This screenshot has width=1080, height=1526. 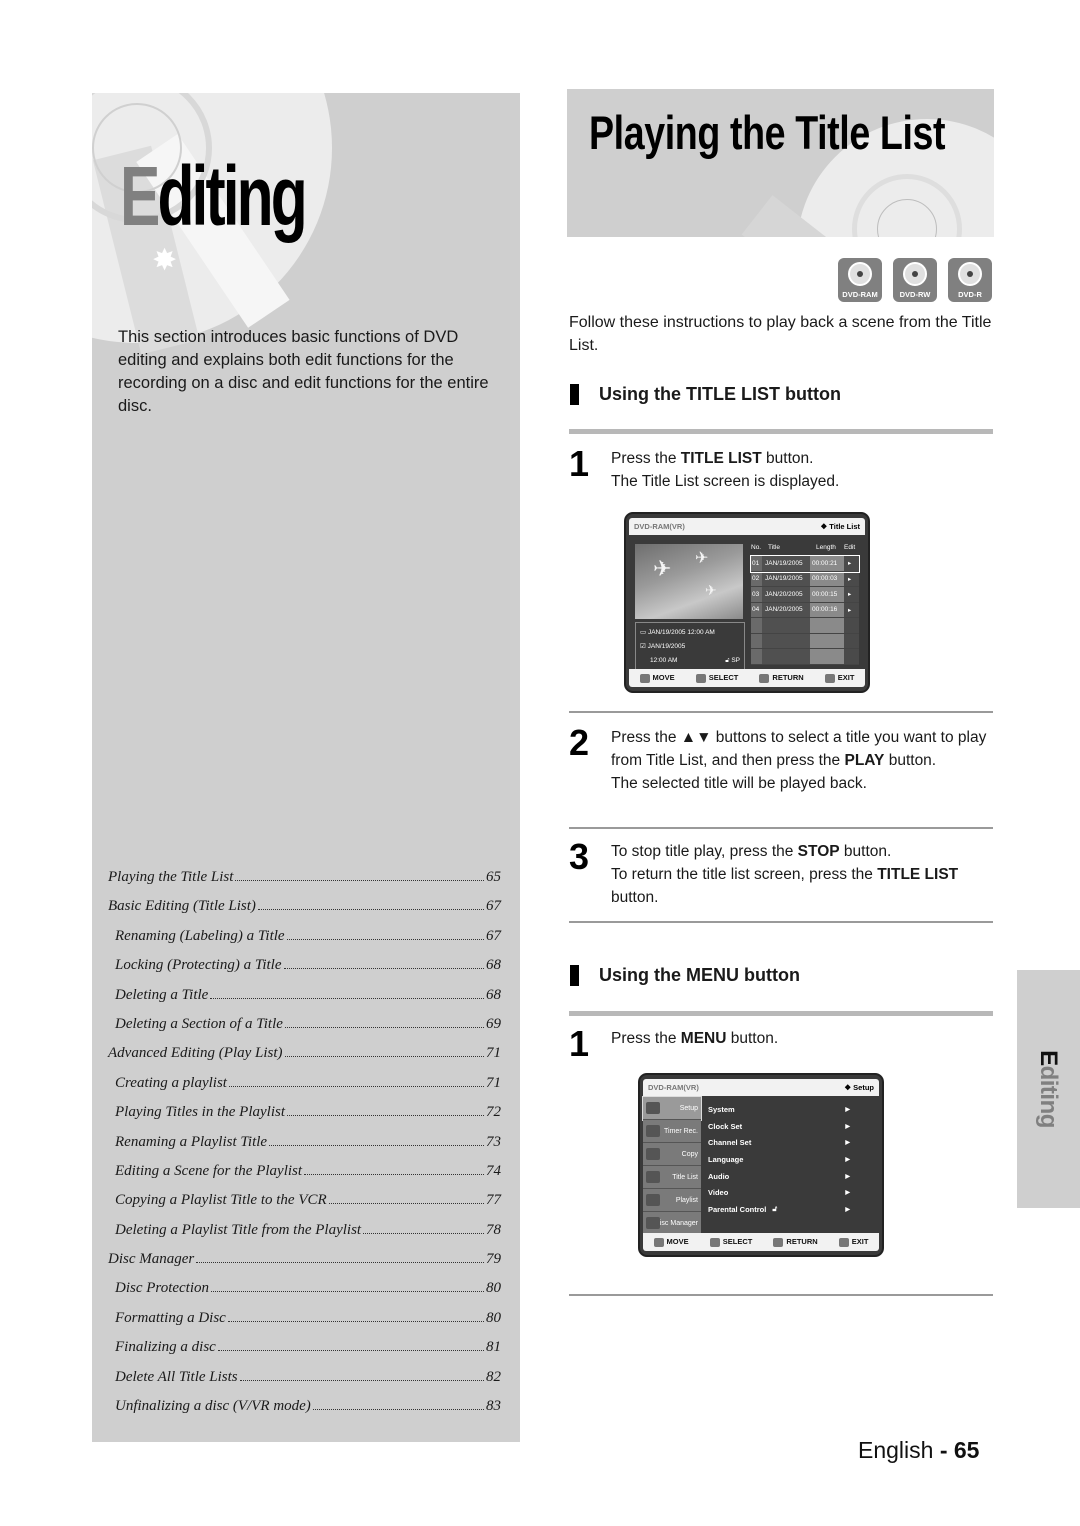 I want to click on setup-option-item: Channel Set ▶, so click(x=795, y=1142).